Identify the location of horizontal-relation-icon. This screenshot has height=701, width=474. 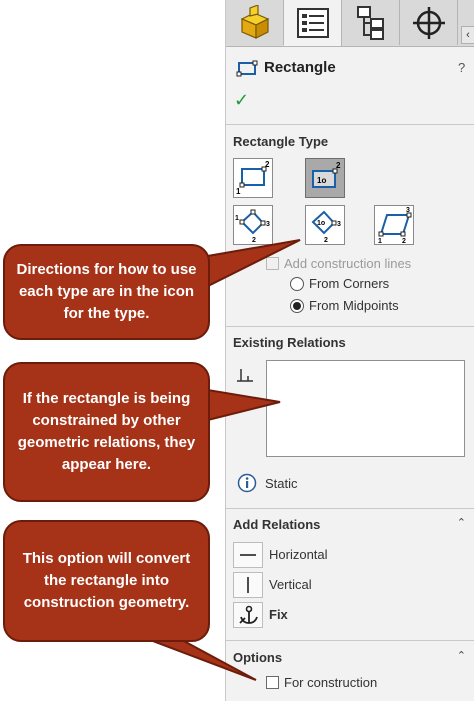
(248, 555).